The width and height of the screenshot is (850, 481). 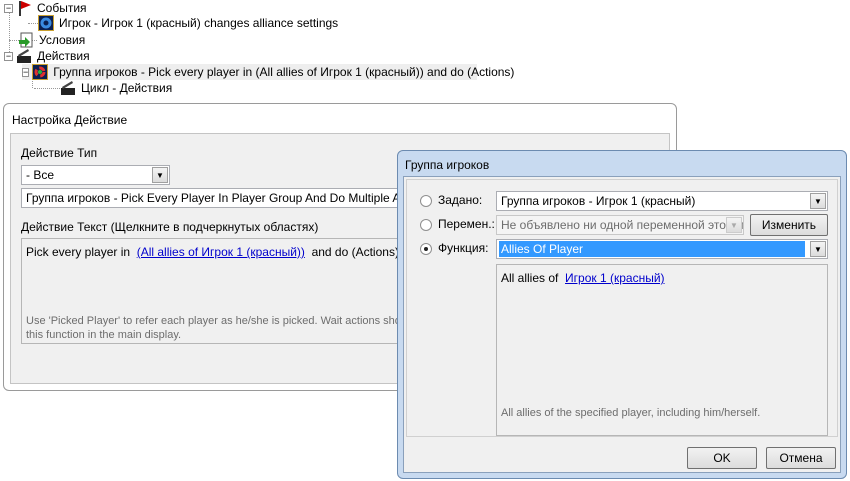 I want to click on tree-events: − События, so click(x=45, y=8).